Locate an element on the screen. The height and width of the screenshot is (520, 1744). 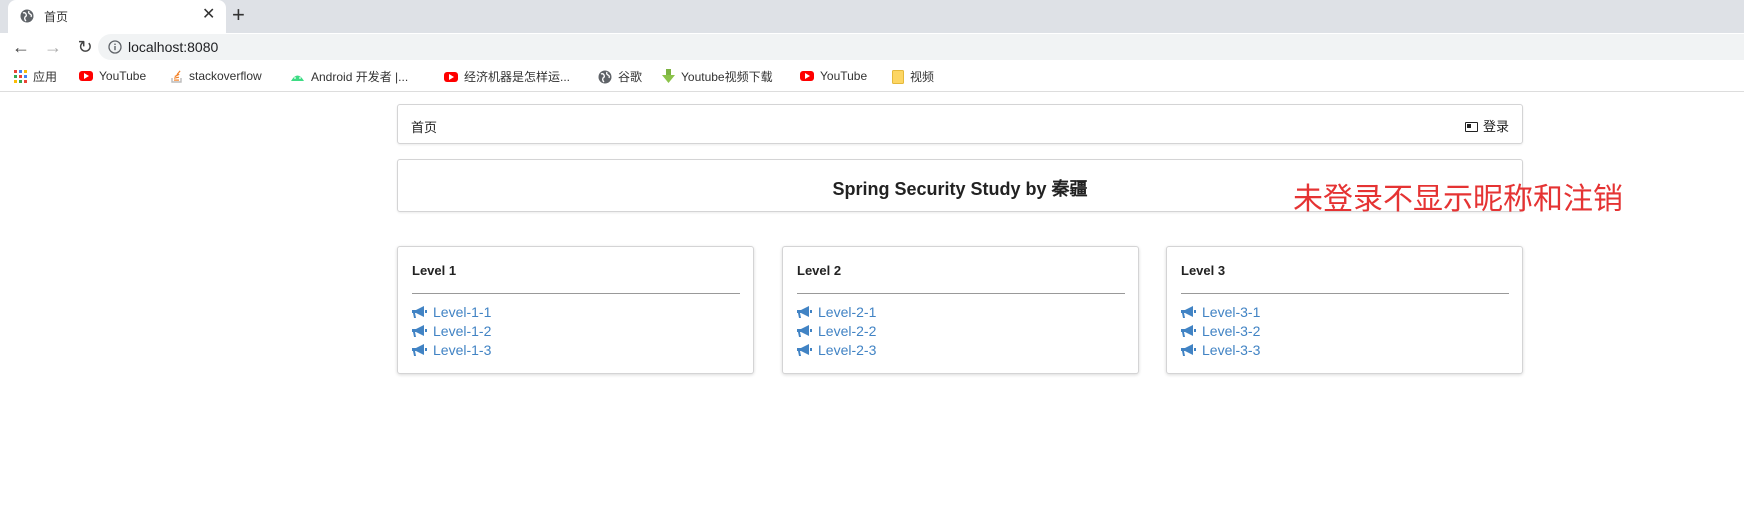
address-bar: localhost:8080 is located at coordinates (921, 47).